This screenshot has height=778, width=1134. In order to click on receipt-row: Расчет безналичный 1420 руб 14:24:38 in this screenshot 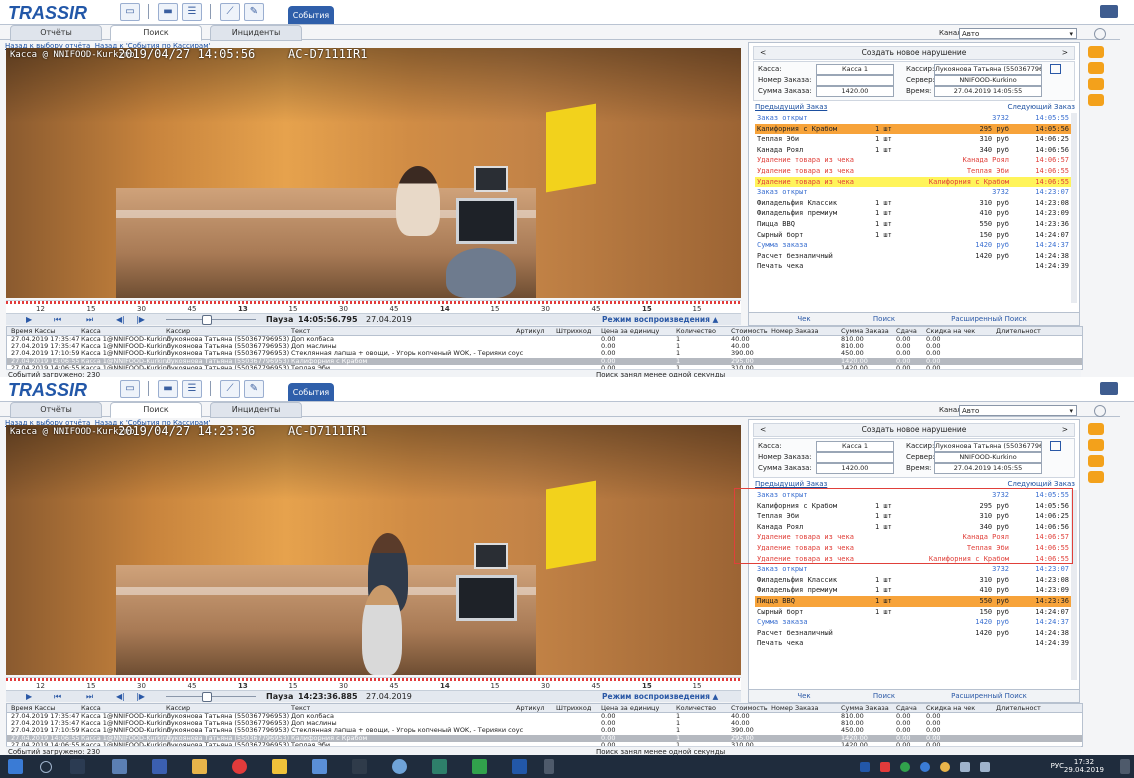, I will do `click(913, 256)`.